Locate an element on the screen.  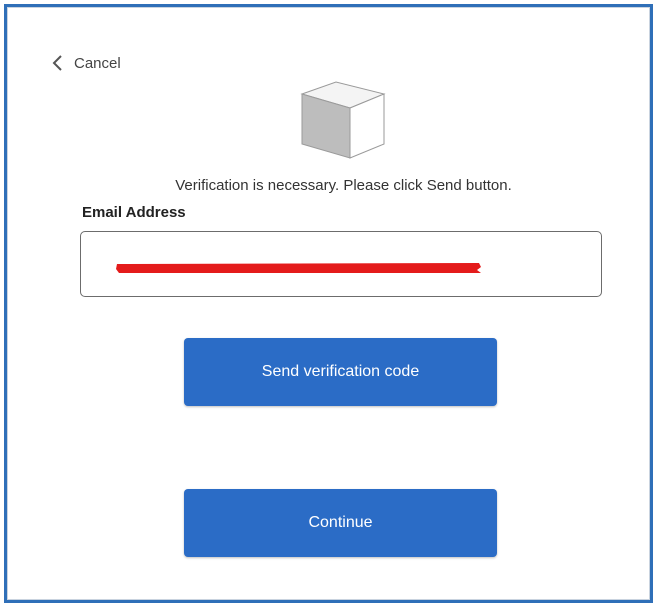
redaction-mark is located at coordinates (298, 268).